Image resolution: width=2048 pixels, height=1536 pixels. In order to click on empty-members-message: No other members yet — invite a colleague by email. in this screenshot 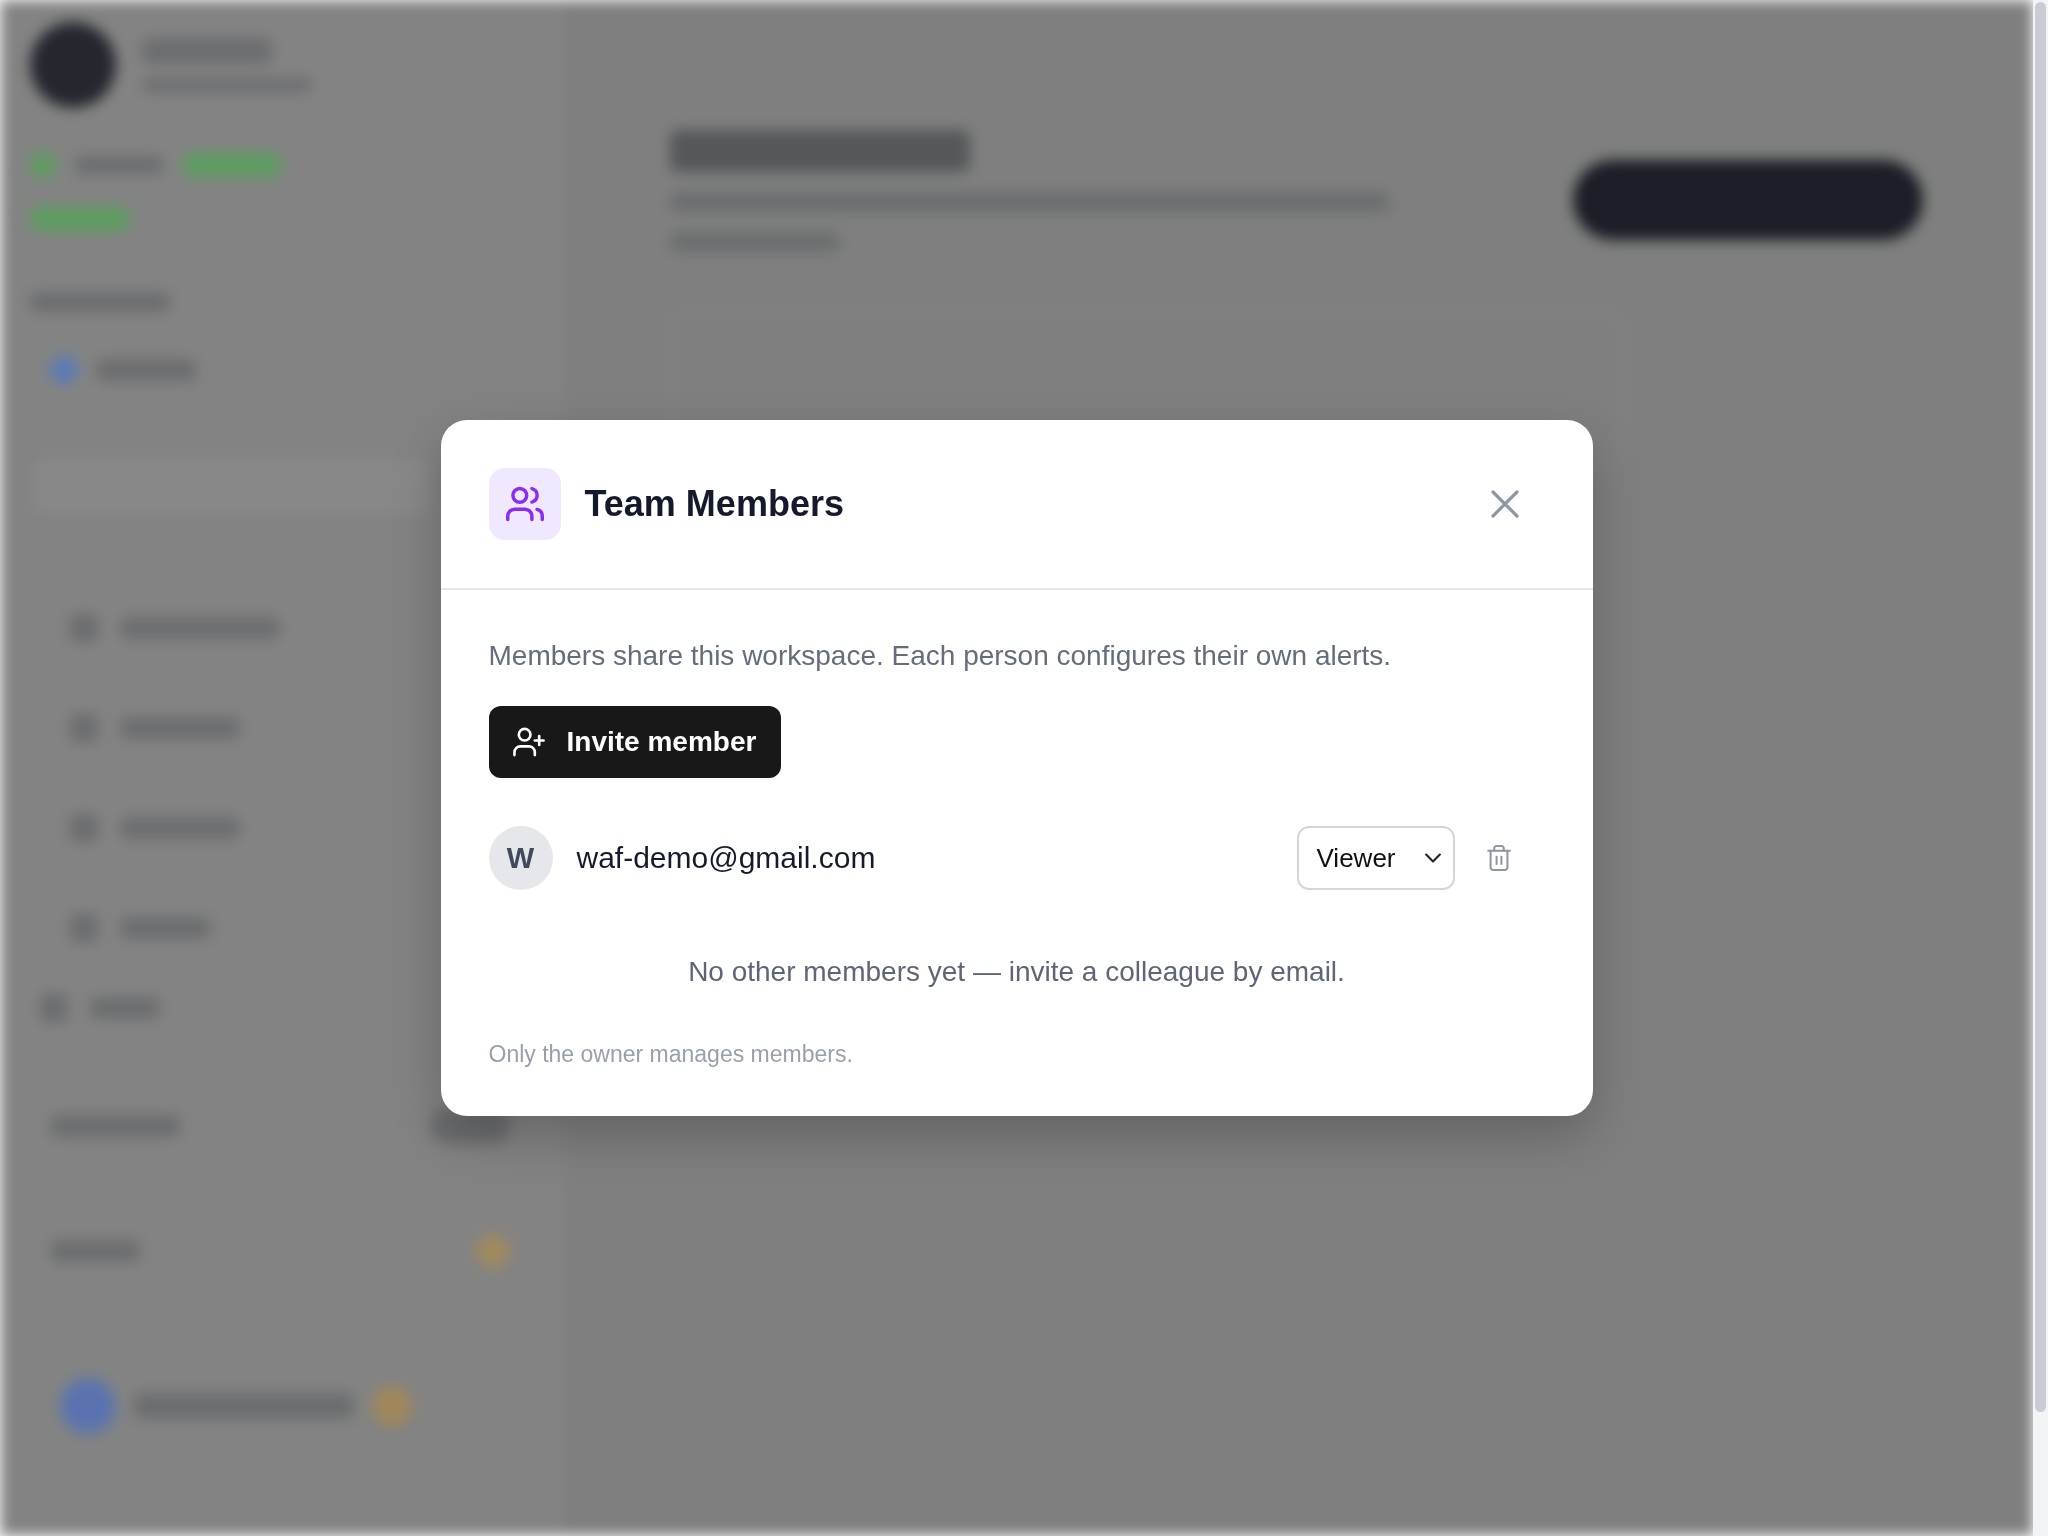, I will do `click(1016, 972)`.